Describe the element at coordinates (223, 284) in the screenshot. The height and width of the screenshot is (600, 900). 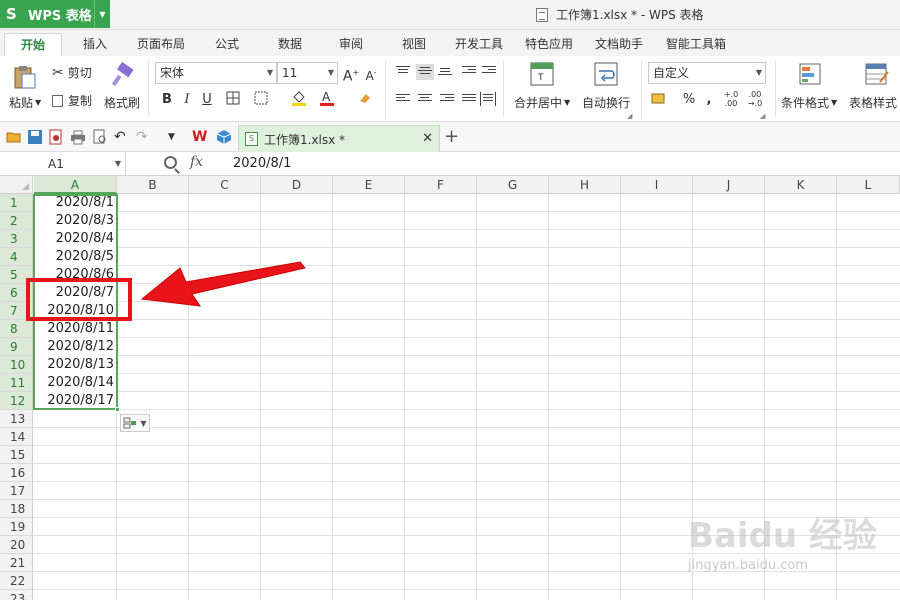
I see `red-arrow` at that location.